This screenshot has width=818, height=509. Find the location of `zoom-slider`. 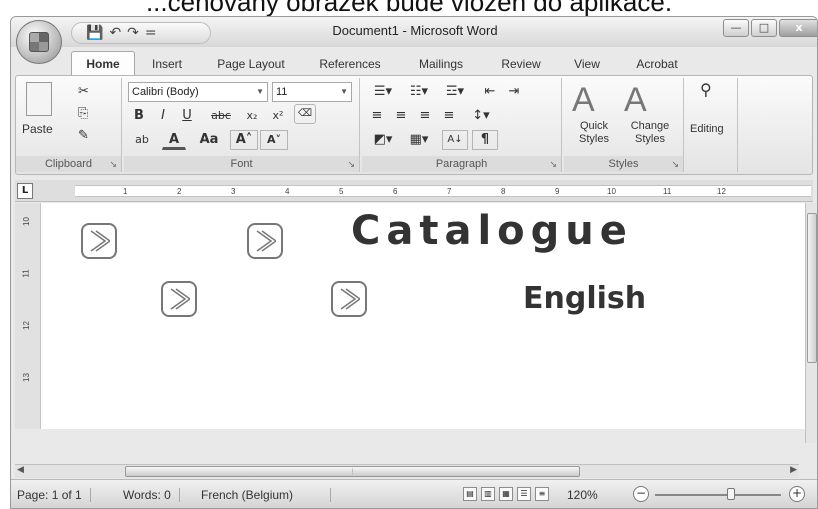

zoom-slider is located at coordinates (718, 494).